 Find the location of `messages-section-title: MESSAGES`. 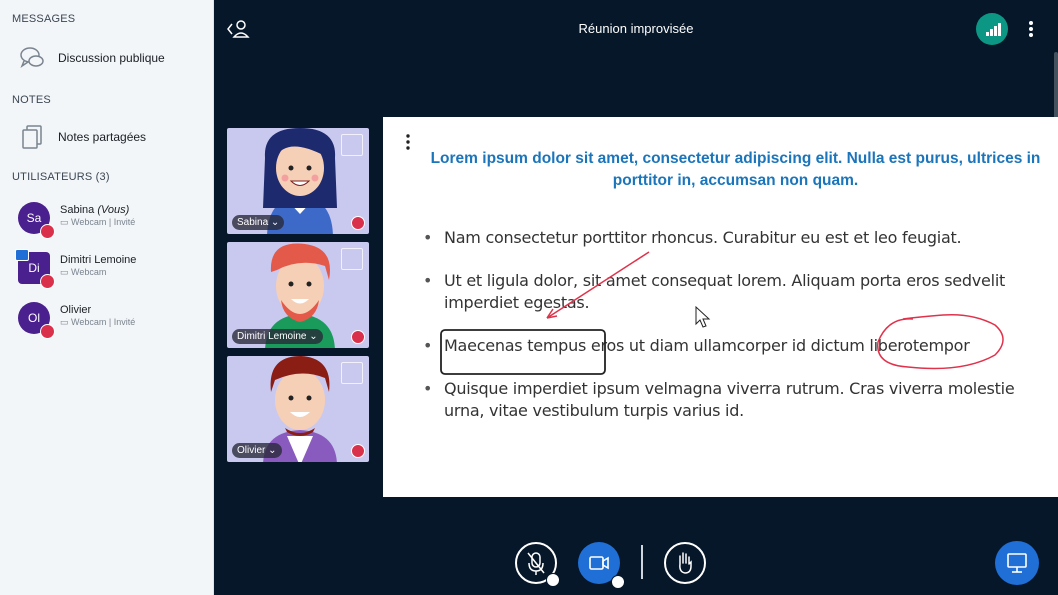

messages-section-title: MESSAGES is located at coordinates (44, 19).